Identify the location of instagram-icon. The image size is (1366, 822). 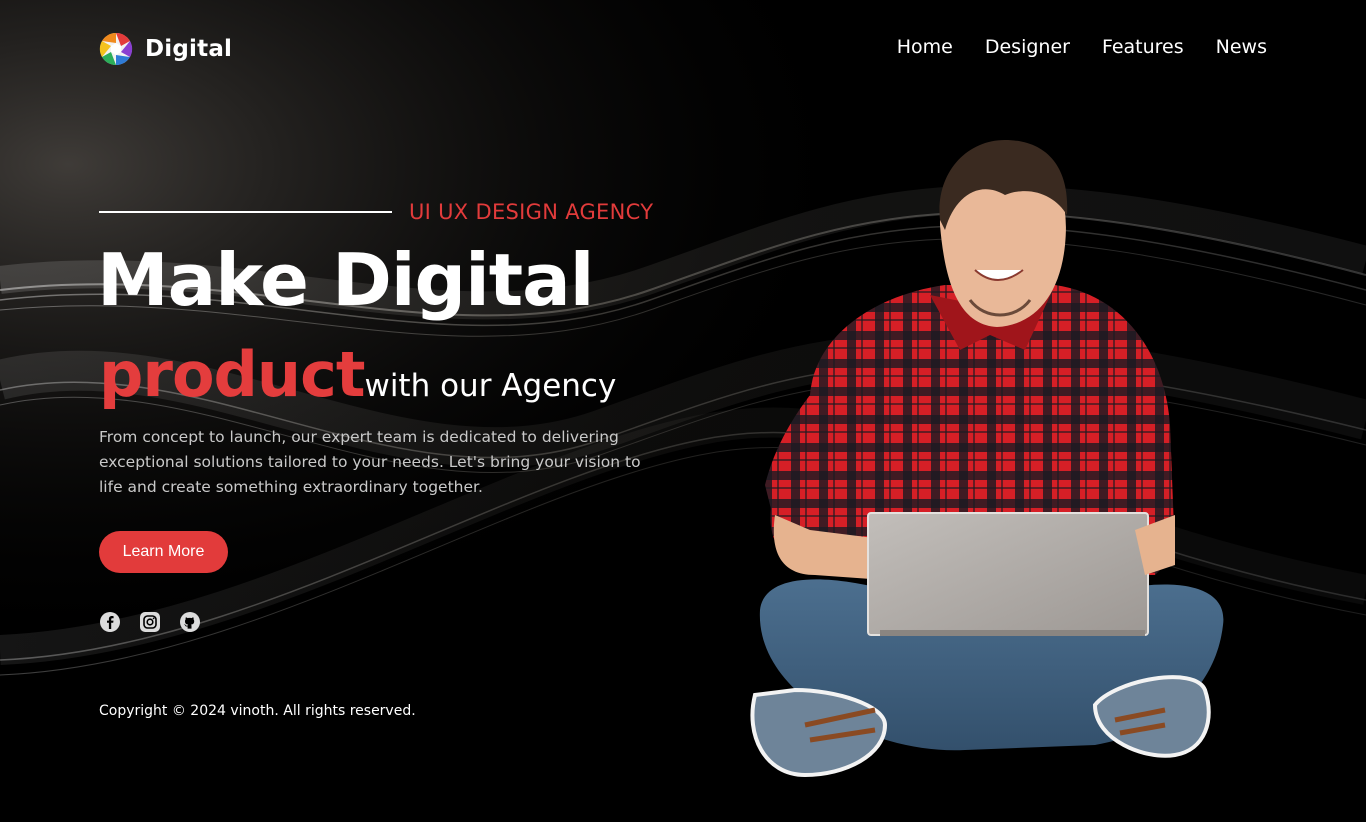
(150, 622).